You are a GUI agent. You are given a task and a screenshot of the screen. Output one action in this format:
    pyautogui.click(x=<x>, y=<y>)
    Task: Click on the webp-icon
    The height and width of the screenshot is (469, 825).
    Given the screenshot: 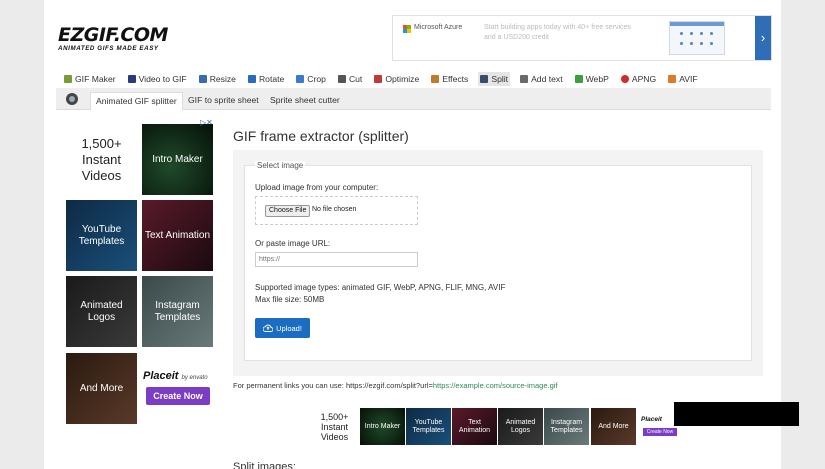 What is the action you would take?
    pyautogui.click(x=578, y=79)
    